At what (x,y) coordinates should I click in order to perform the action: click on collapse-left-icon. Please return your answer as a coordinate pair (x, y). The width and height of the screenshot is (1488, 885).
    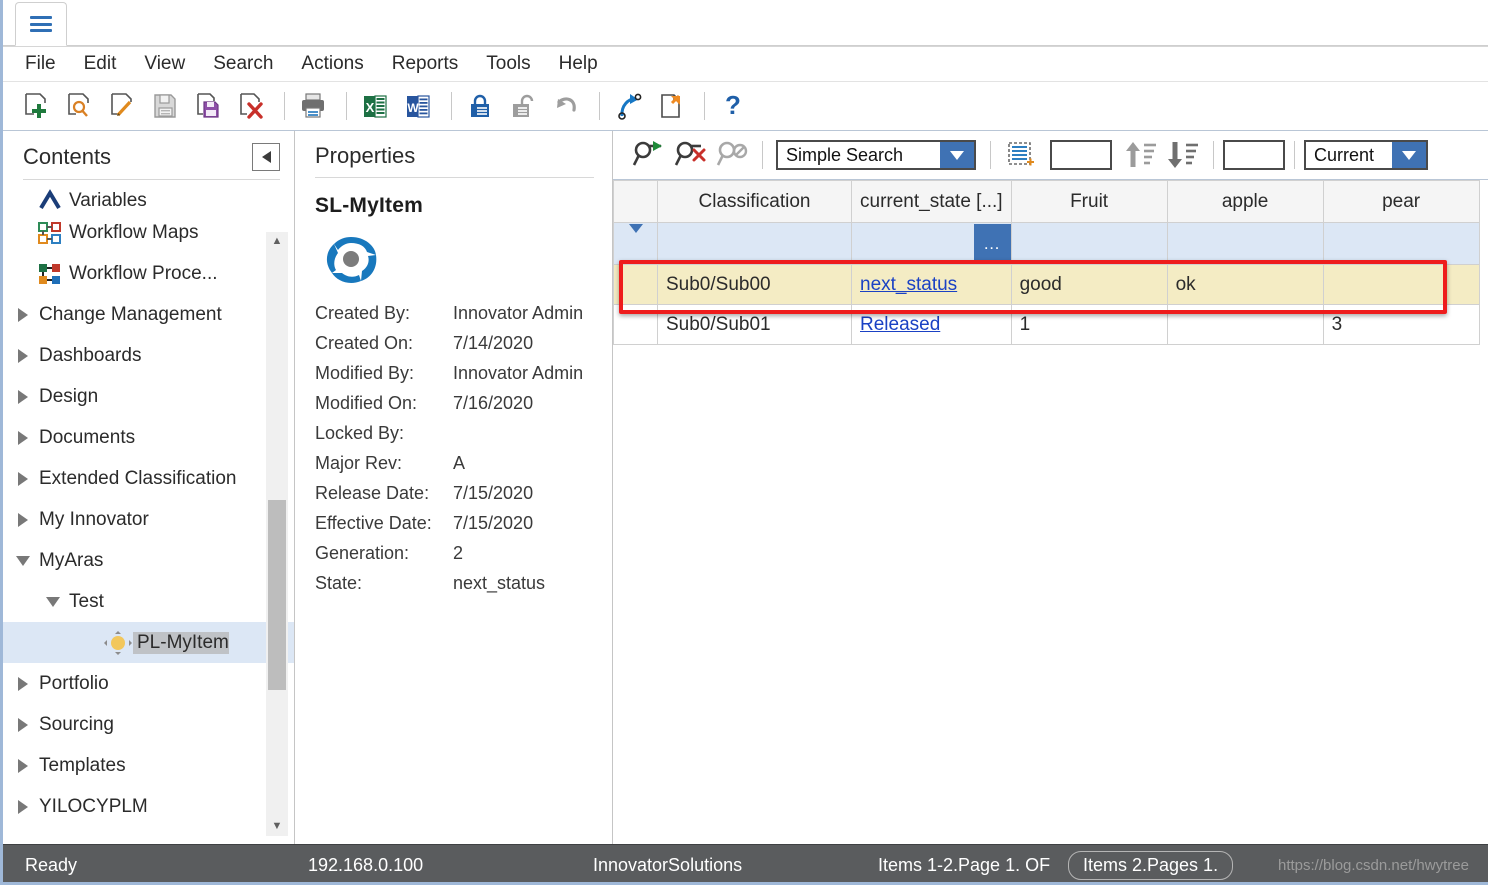
    Looking at the image, I should click on (266, 157).